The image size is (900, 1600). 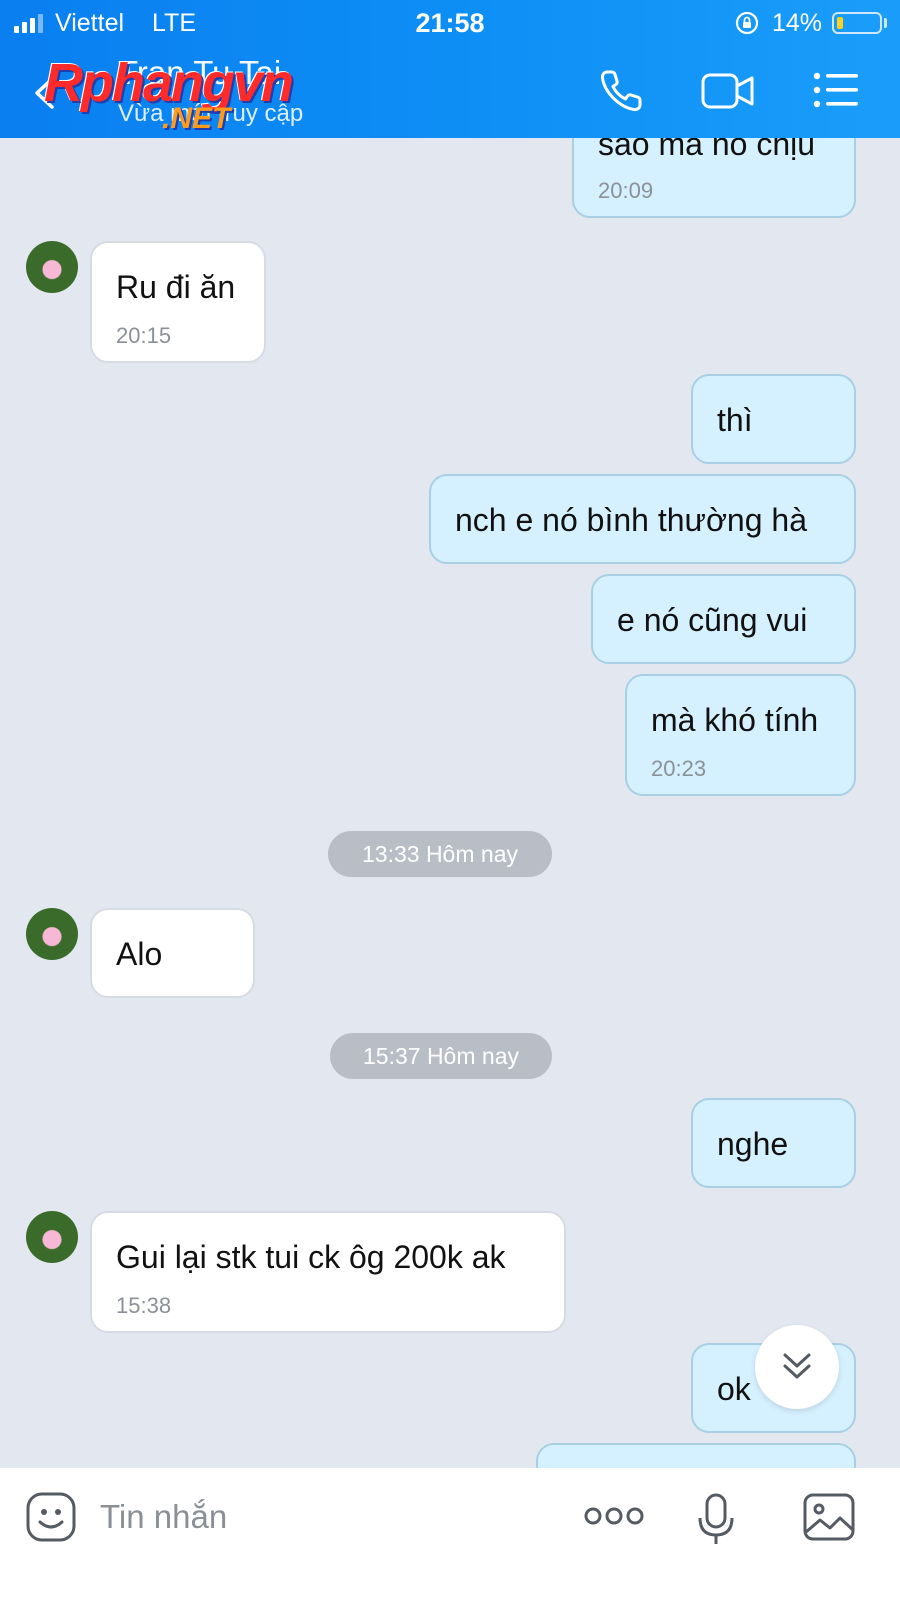 What do you see at coordinates (163, 1517) in the screenshot?
I see `message-input: Tin nhắn` at bounding box center [163, 1517].